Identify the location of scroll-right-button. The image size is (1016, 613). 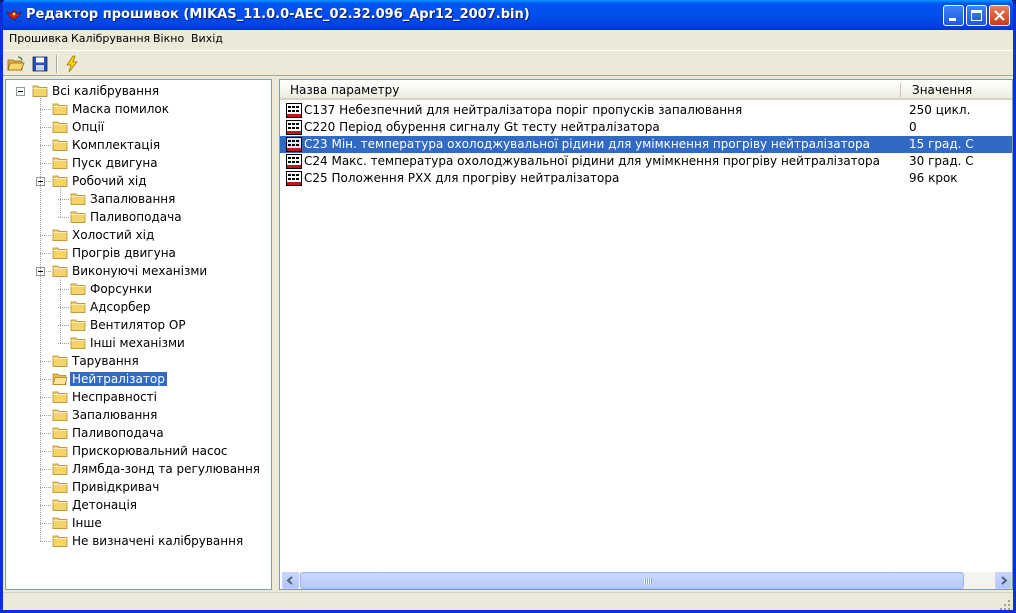
(1003, 580).